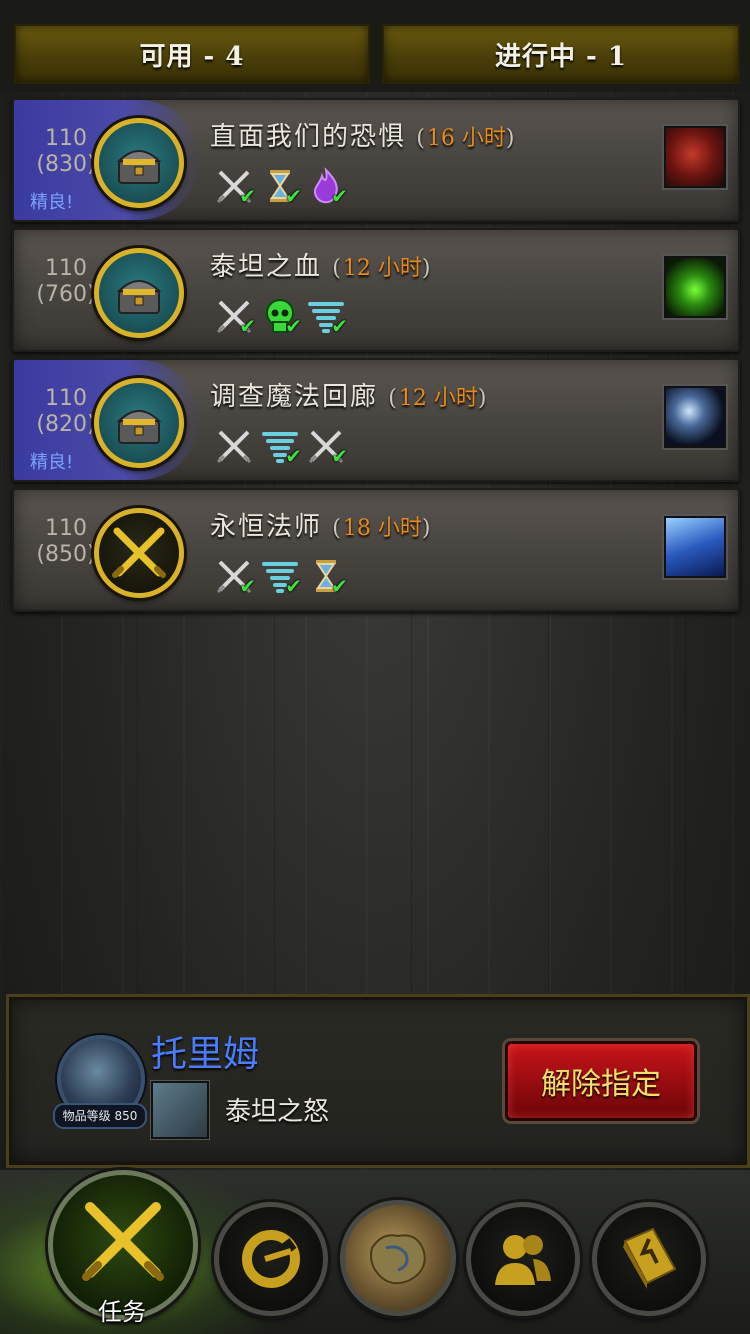  Describe the element at coordinates (466, 138) in the screenshot. I see `mission-duration: 16 小时` at that location.